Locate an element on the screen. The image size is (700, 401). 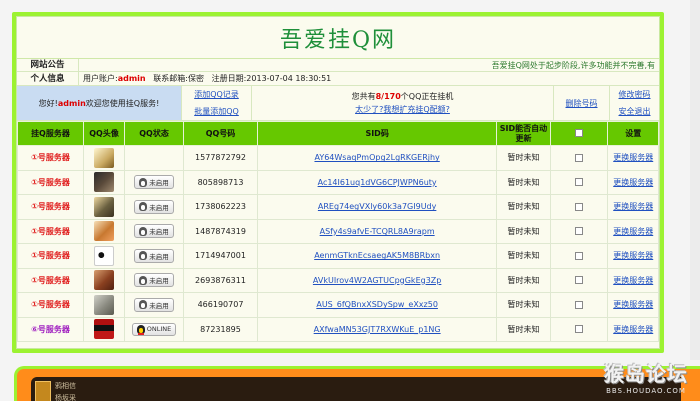
sid-link: AY64WsaqPmOpg2LgRKGERjhy is located at coordinates (376, 157).